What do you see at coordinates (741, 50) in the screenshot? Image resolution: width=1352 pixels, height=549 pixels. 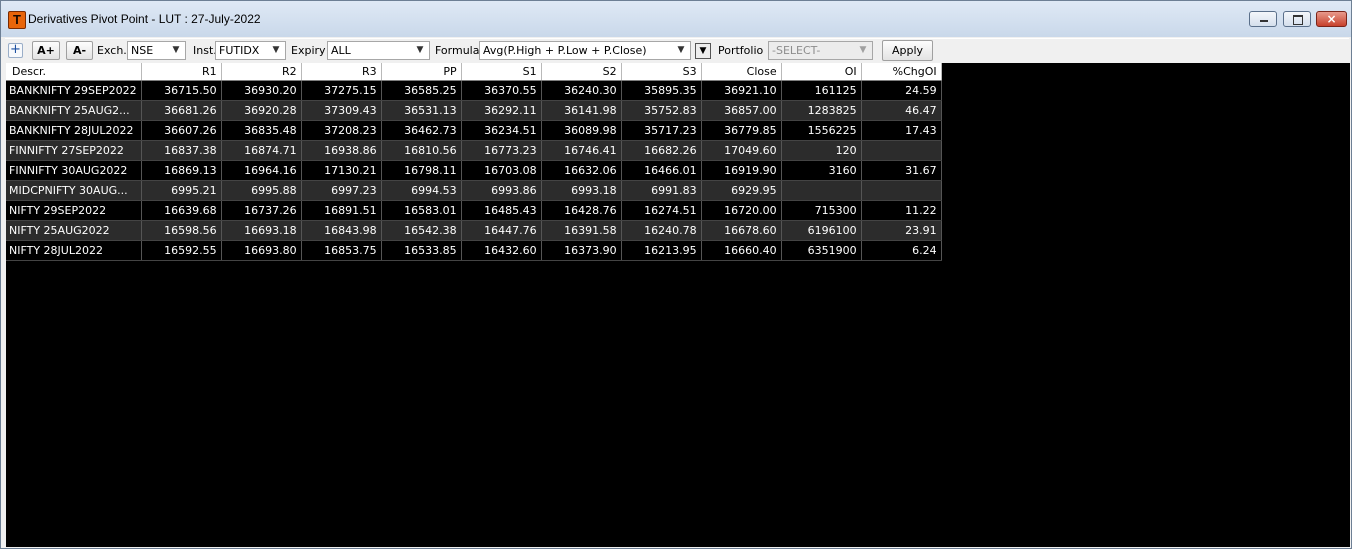 I see `portfolio-label: Portfolio` at bounding box center [741, 50].